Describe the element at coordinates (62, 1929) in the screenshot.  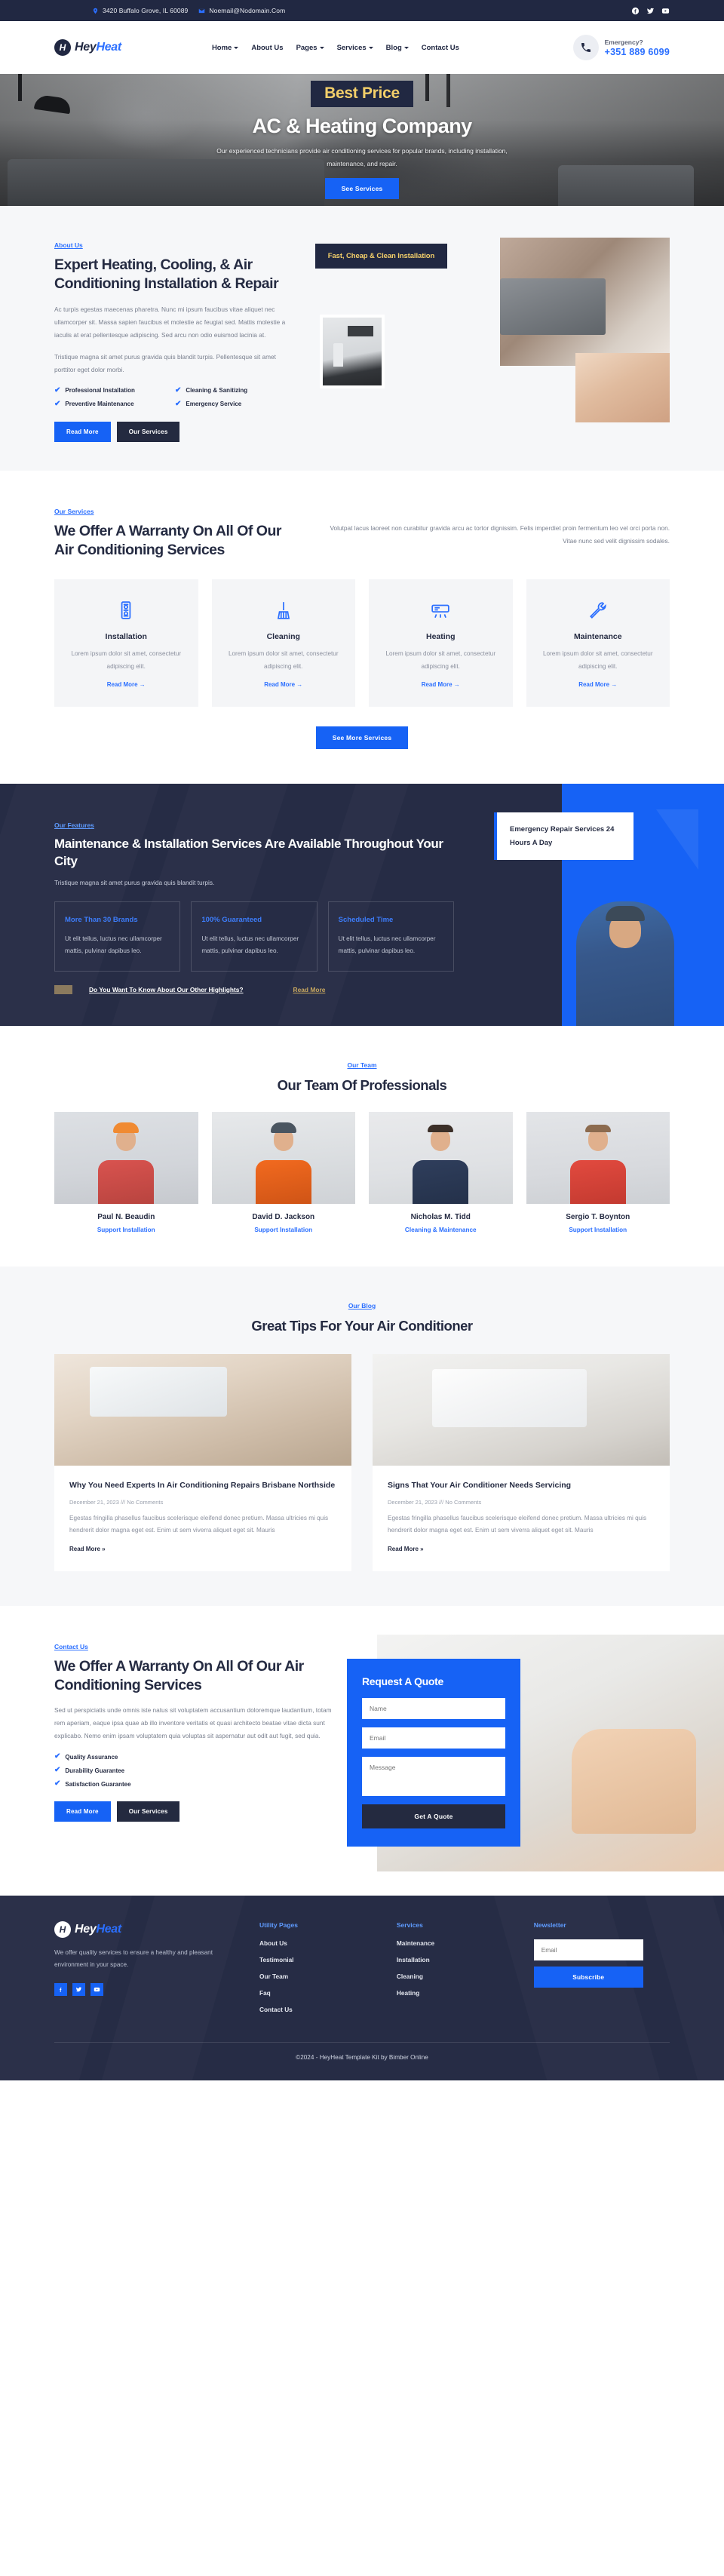
I see `brand-mark-icon: H` at that location.